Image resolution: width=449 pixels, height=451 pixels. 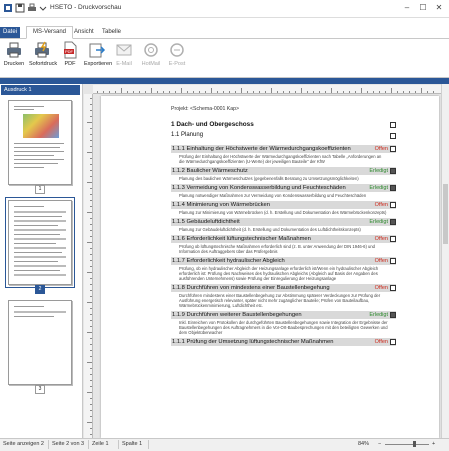 What do you see at coordinates (364, 444) in the screenshot?
I see `zoom-level: 84%` at bounding box center [364, 444].